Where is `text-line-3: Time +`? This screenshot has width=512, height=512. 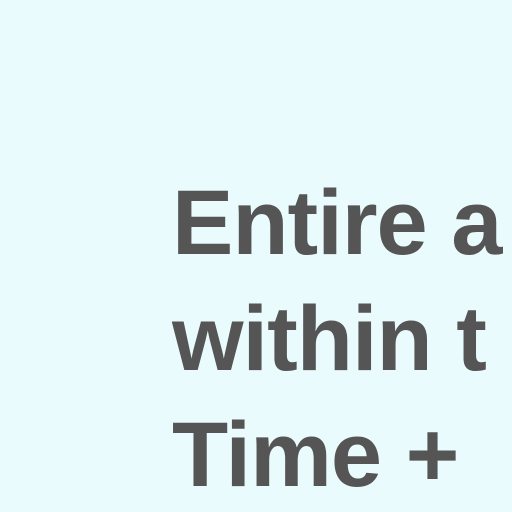 text-line-3: Time + is located at coordinates (315, 455).